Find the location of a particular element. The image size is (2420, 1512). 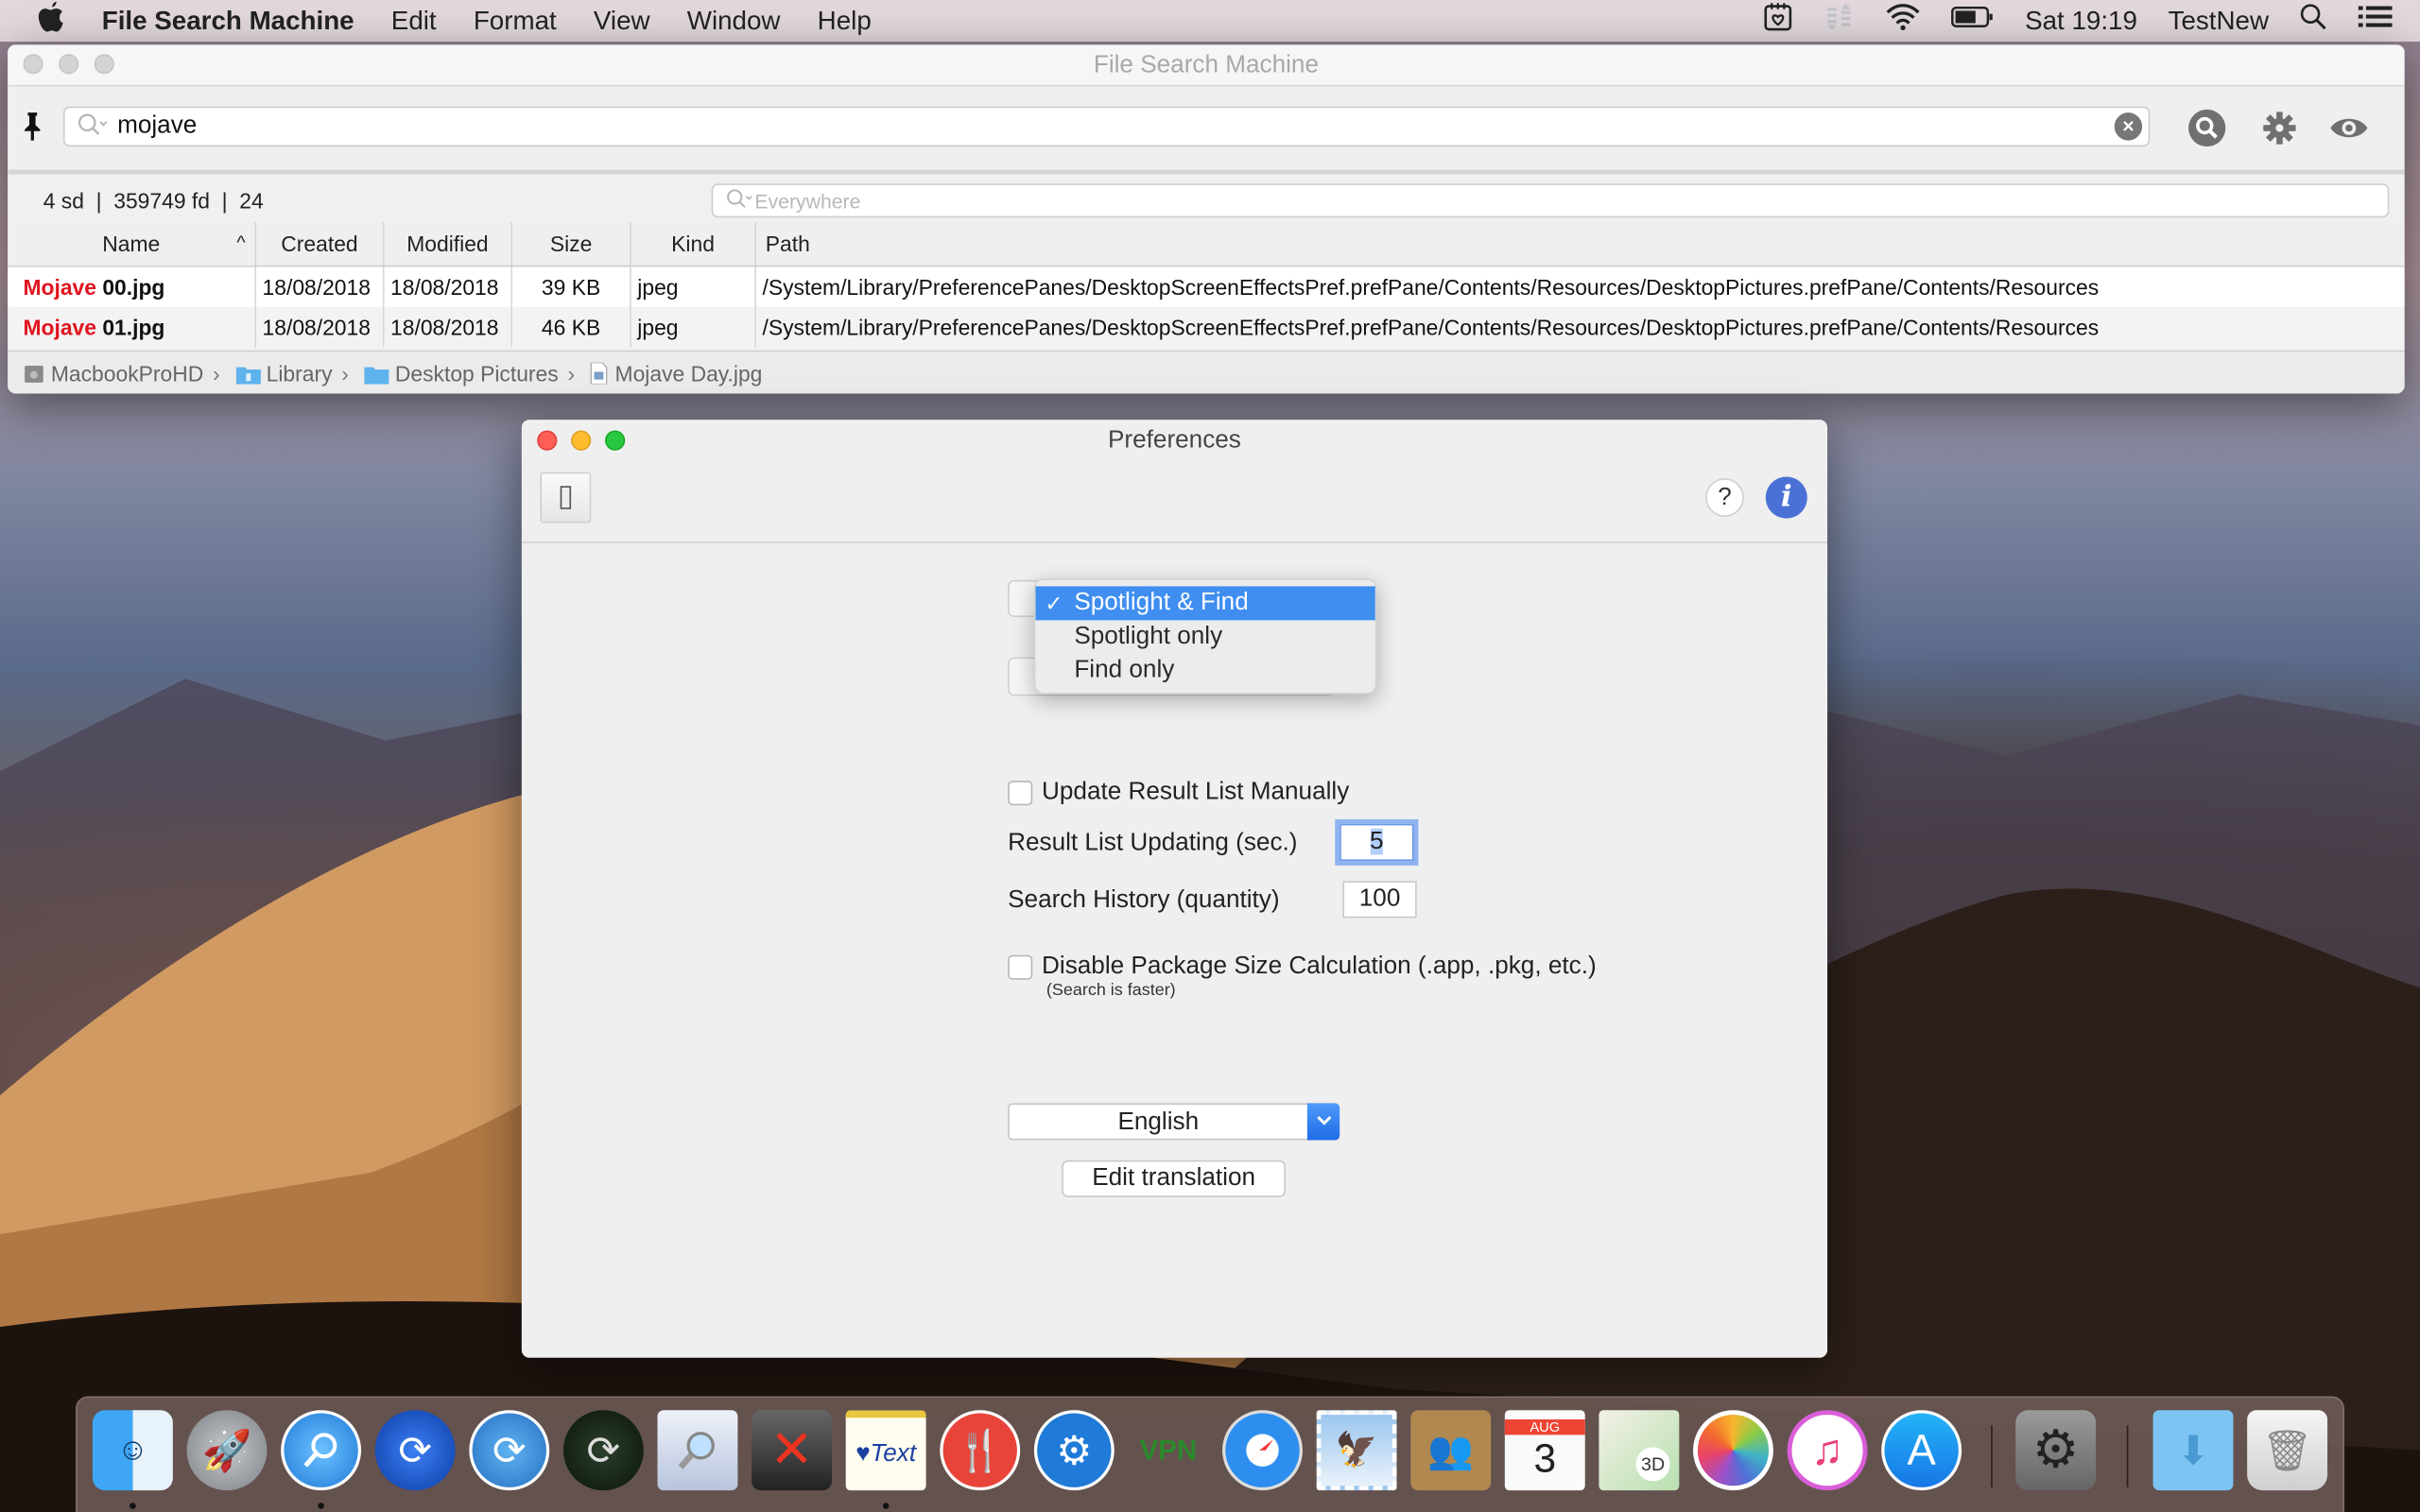

status-row: 4 sd | 359749 fd | 24 Everywhere is located at coordinates (1206, 200).